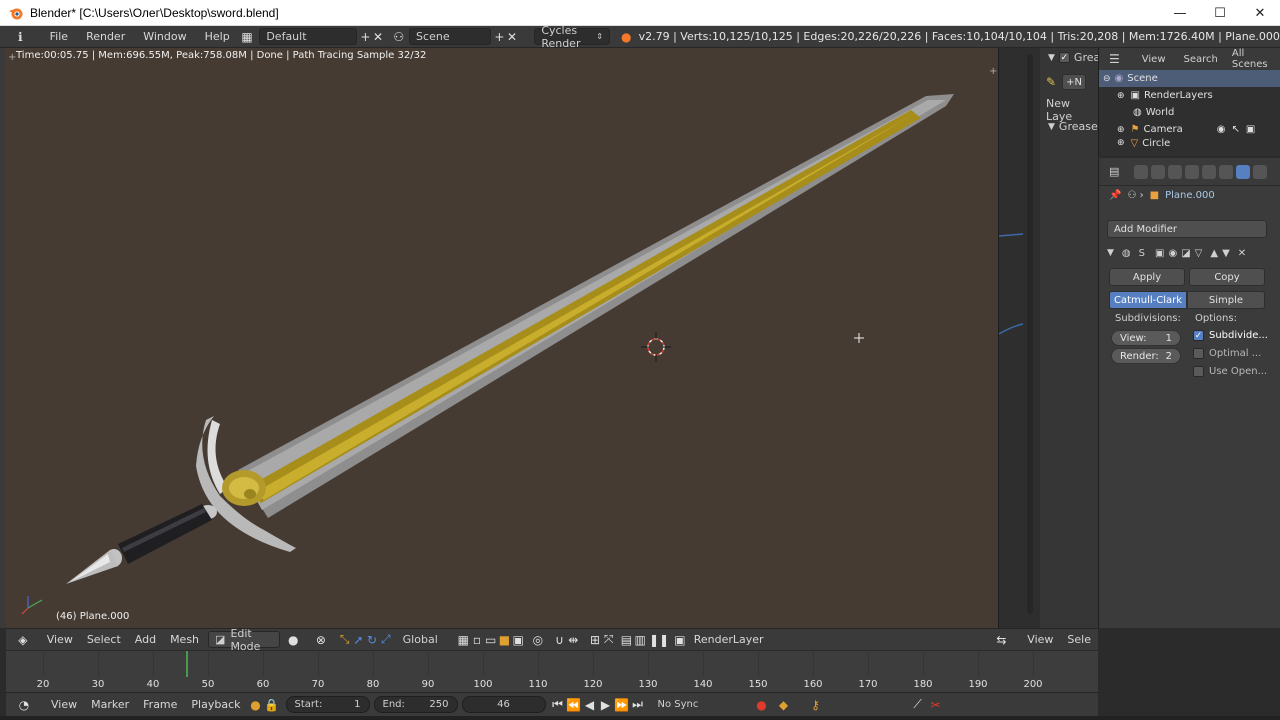  I want to click on world-tab-icon, so click(1192, 171).